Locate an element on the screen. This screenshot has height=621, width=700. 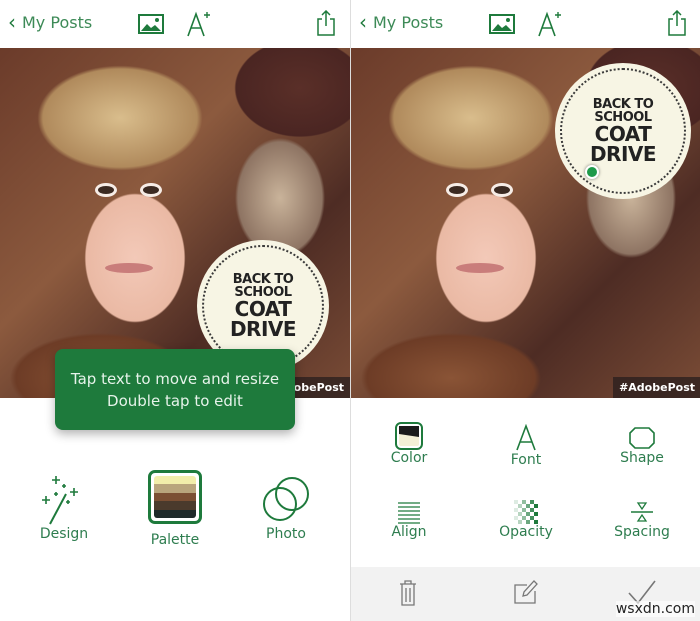
tool-align: Align is located at coordinates (409, 520).